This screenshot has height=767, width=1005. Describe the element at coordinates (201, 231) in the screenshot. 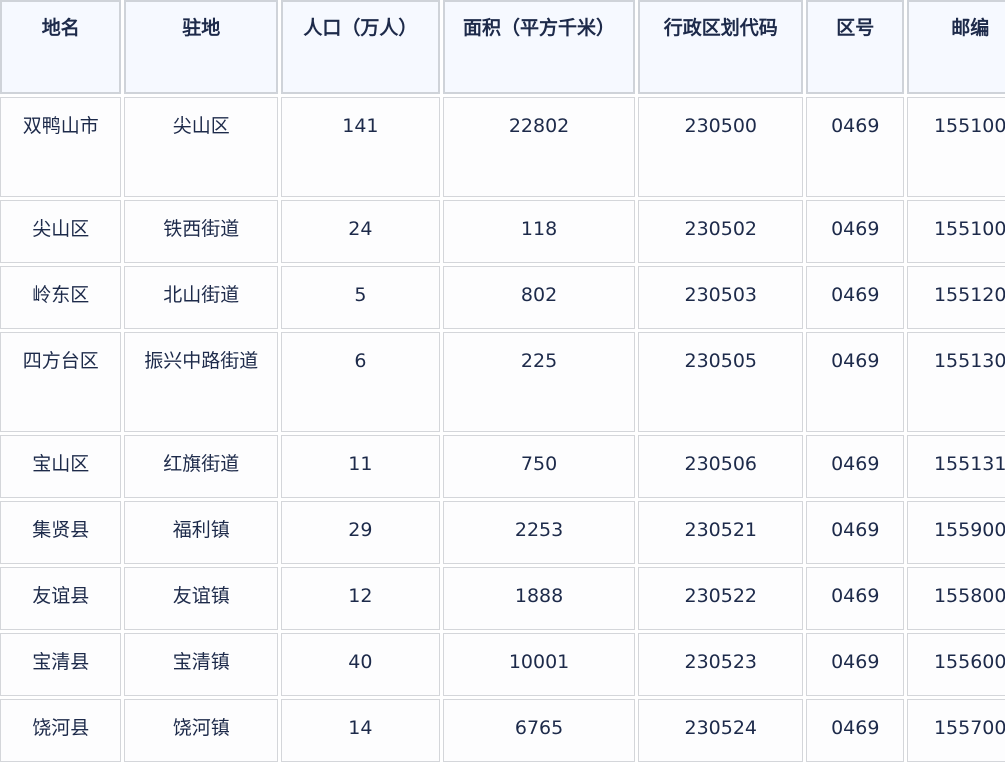

I see `cell-seat: 铁西街道` at that location.